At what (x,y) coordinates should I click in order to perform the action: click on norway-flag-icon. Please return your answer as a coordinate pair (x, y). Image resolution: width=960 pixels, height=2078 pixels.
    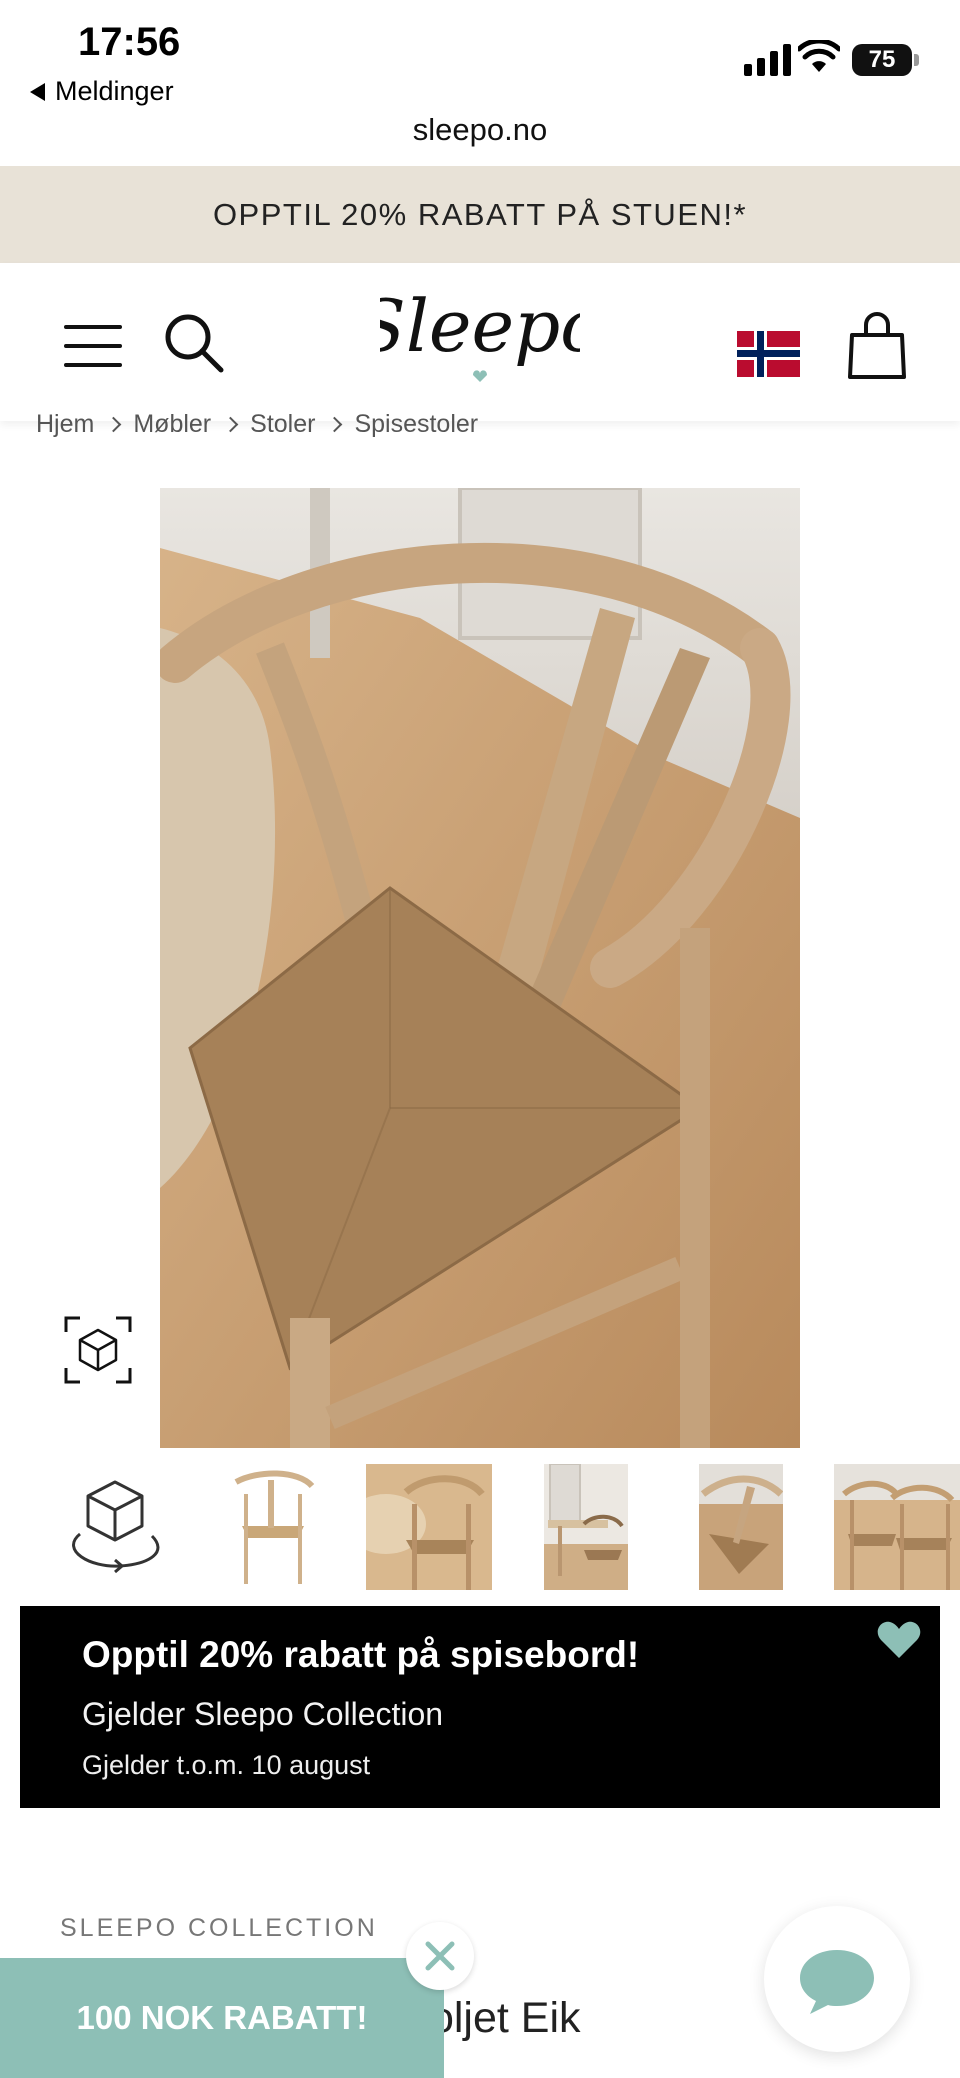
    Looking at the image, I should click on (768, 354).